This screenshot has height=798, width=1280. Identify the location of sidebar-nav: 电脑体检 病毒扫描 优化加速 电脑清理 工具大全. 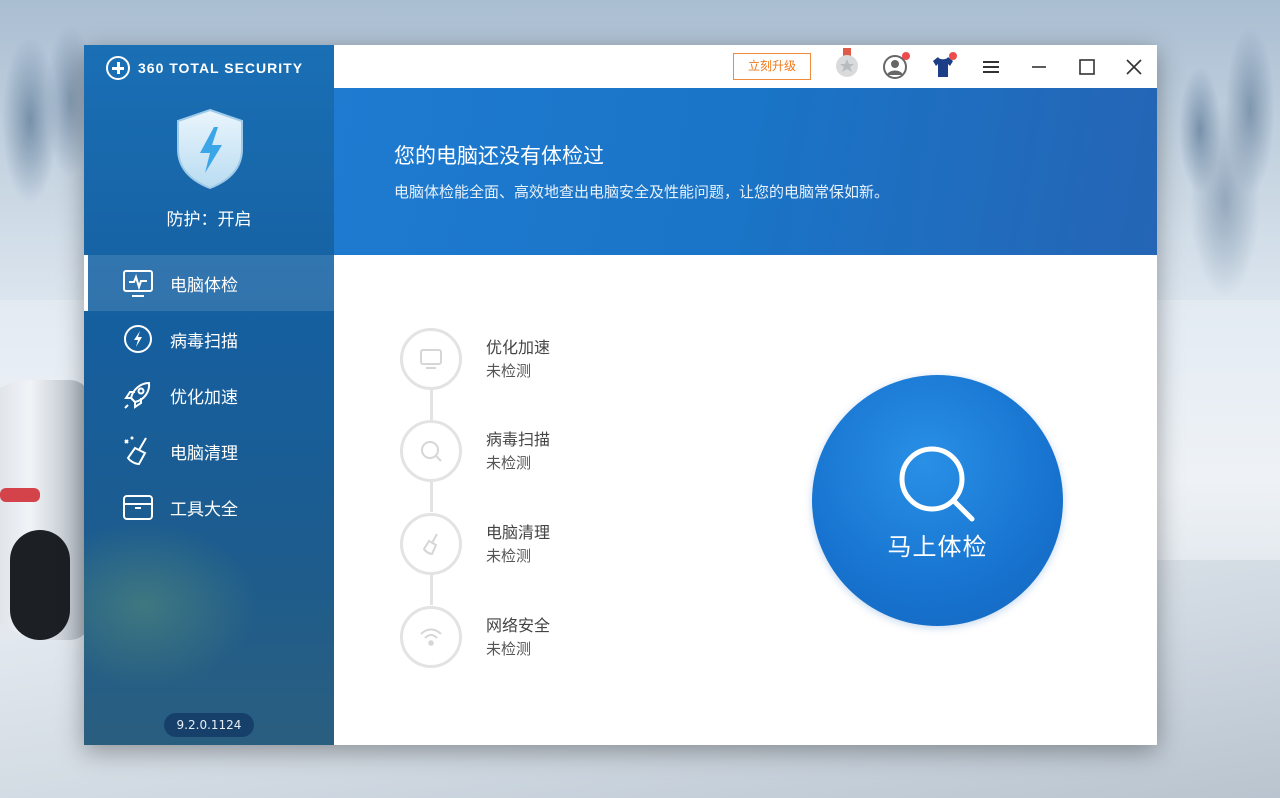
(209, 395).